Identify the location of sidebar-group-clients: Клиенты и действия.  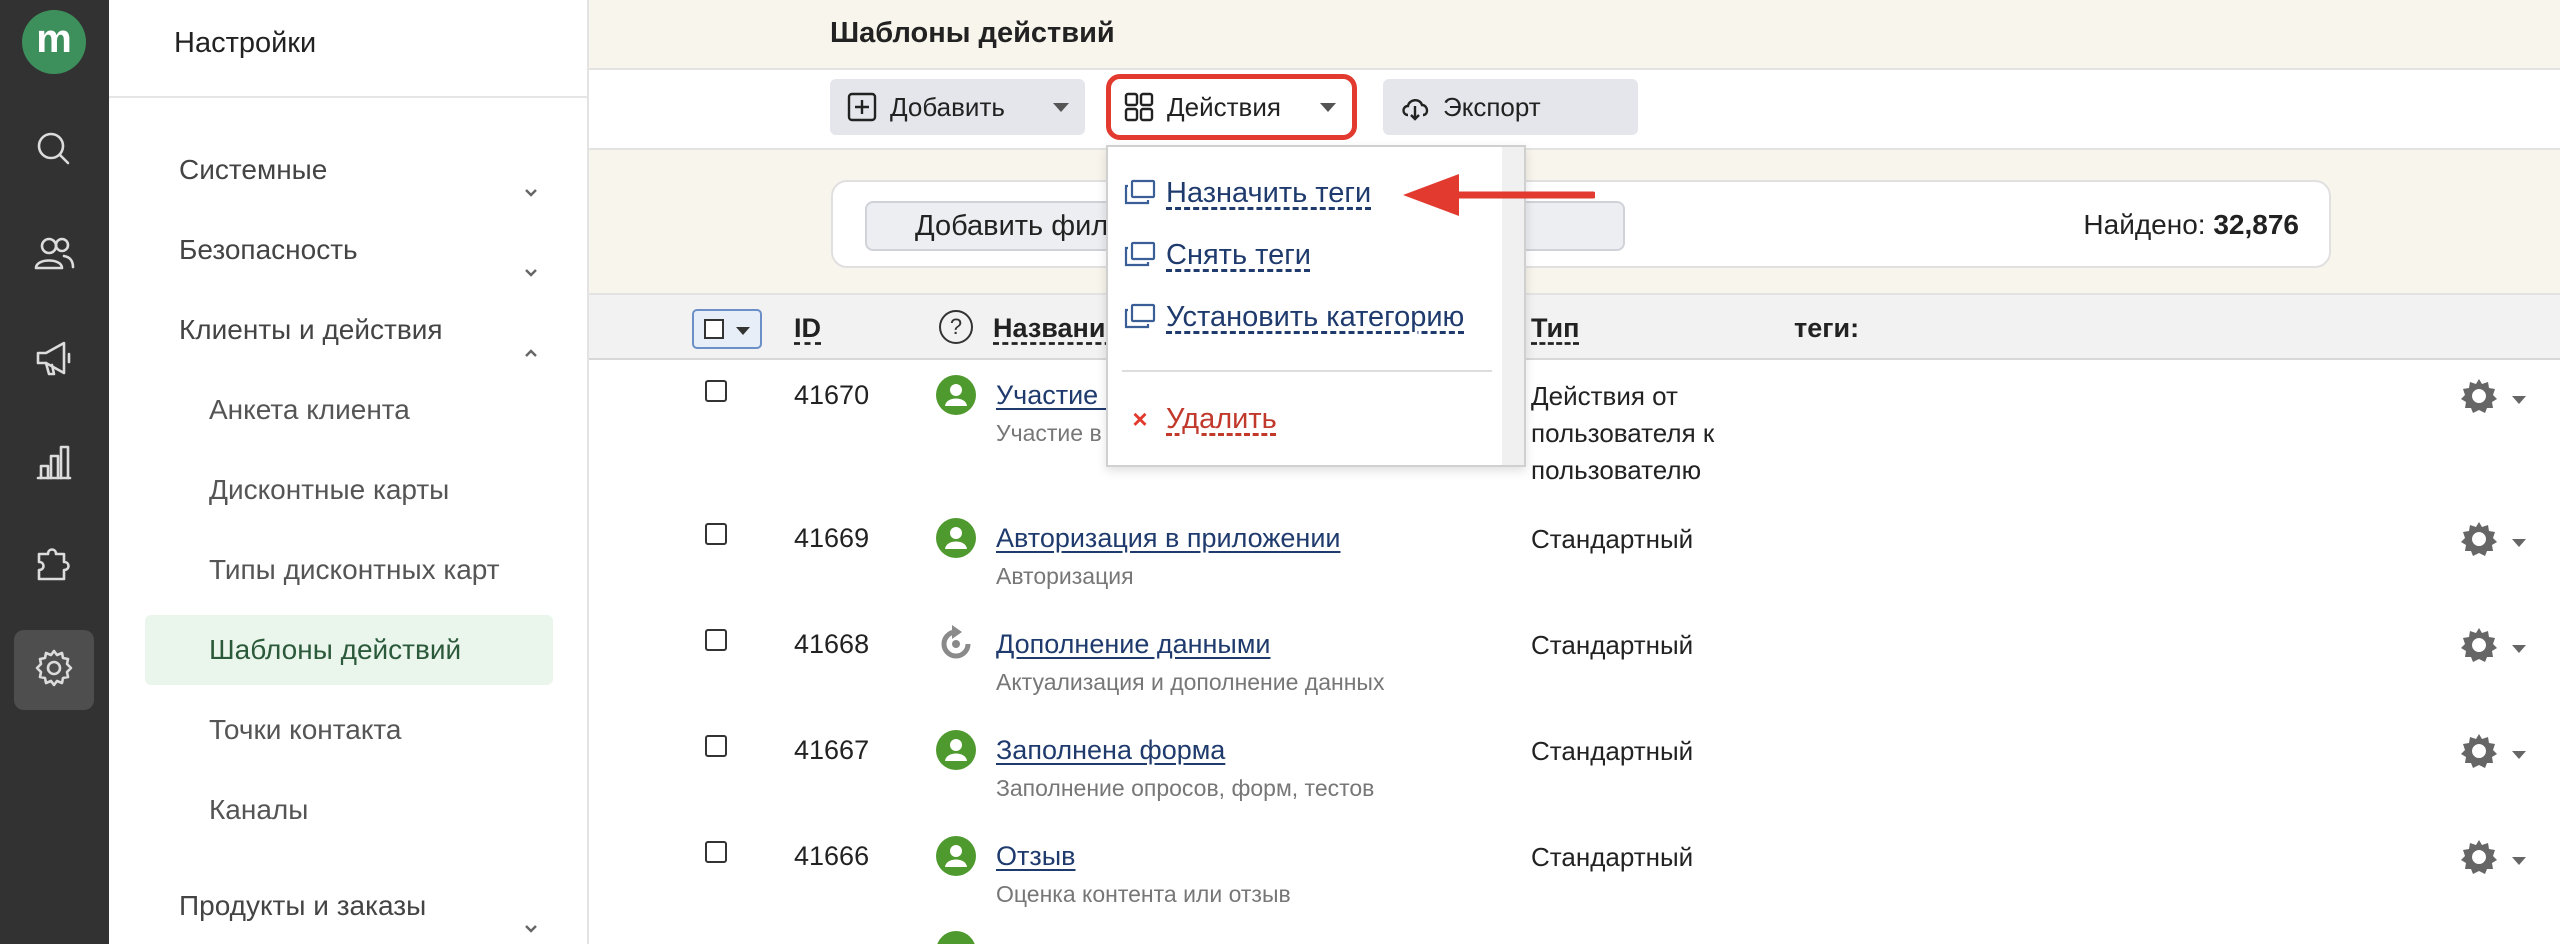
(359, 330).